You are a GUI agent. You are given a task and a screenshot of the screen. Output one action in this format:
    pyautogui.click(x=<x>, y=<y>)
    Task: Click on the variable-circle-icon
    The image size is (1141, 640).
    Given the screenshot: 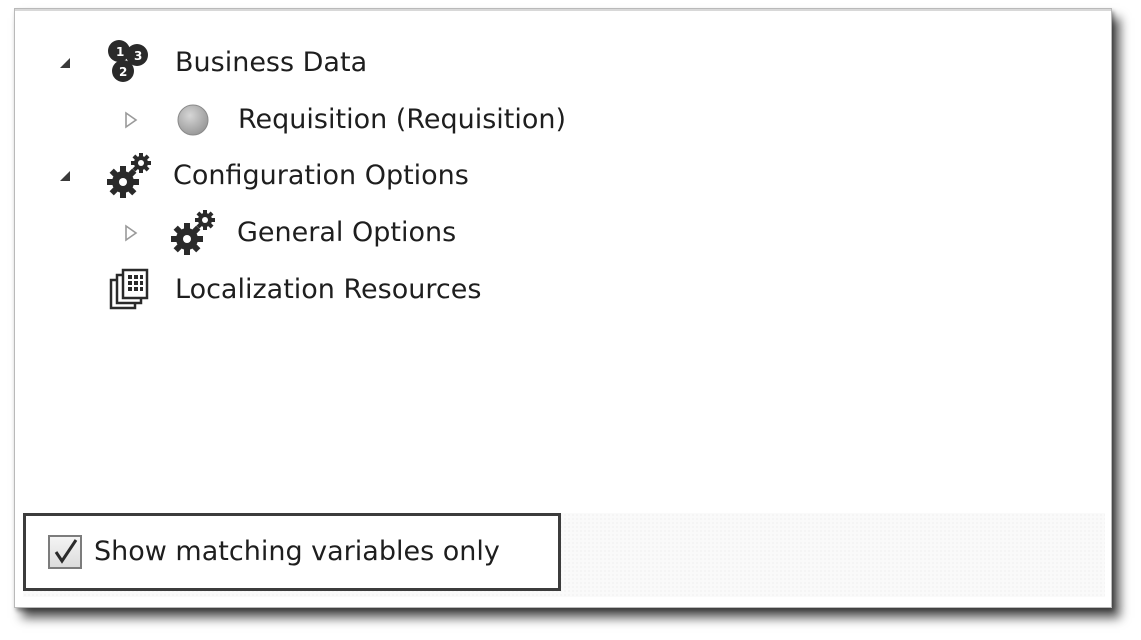 What is the action you would take?
    pyautogui.click(x=193, y=120)
    